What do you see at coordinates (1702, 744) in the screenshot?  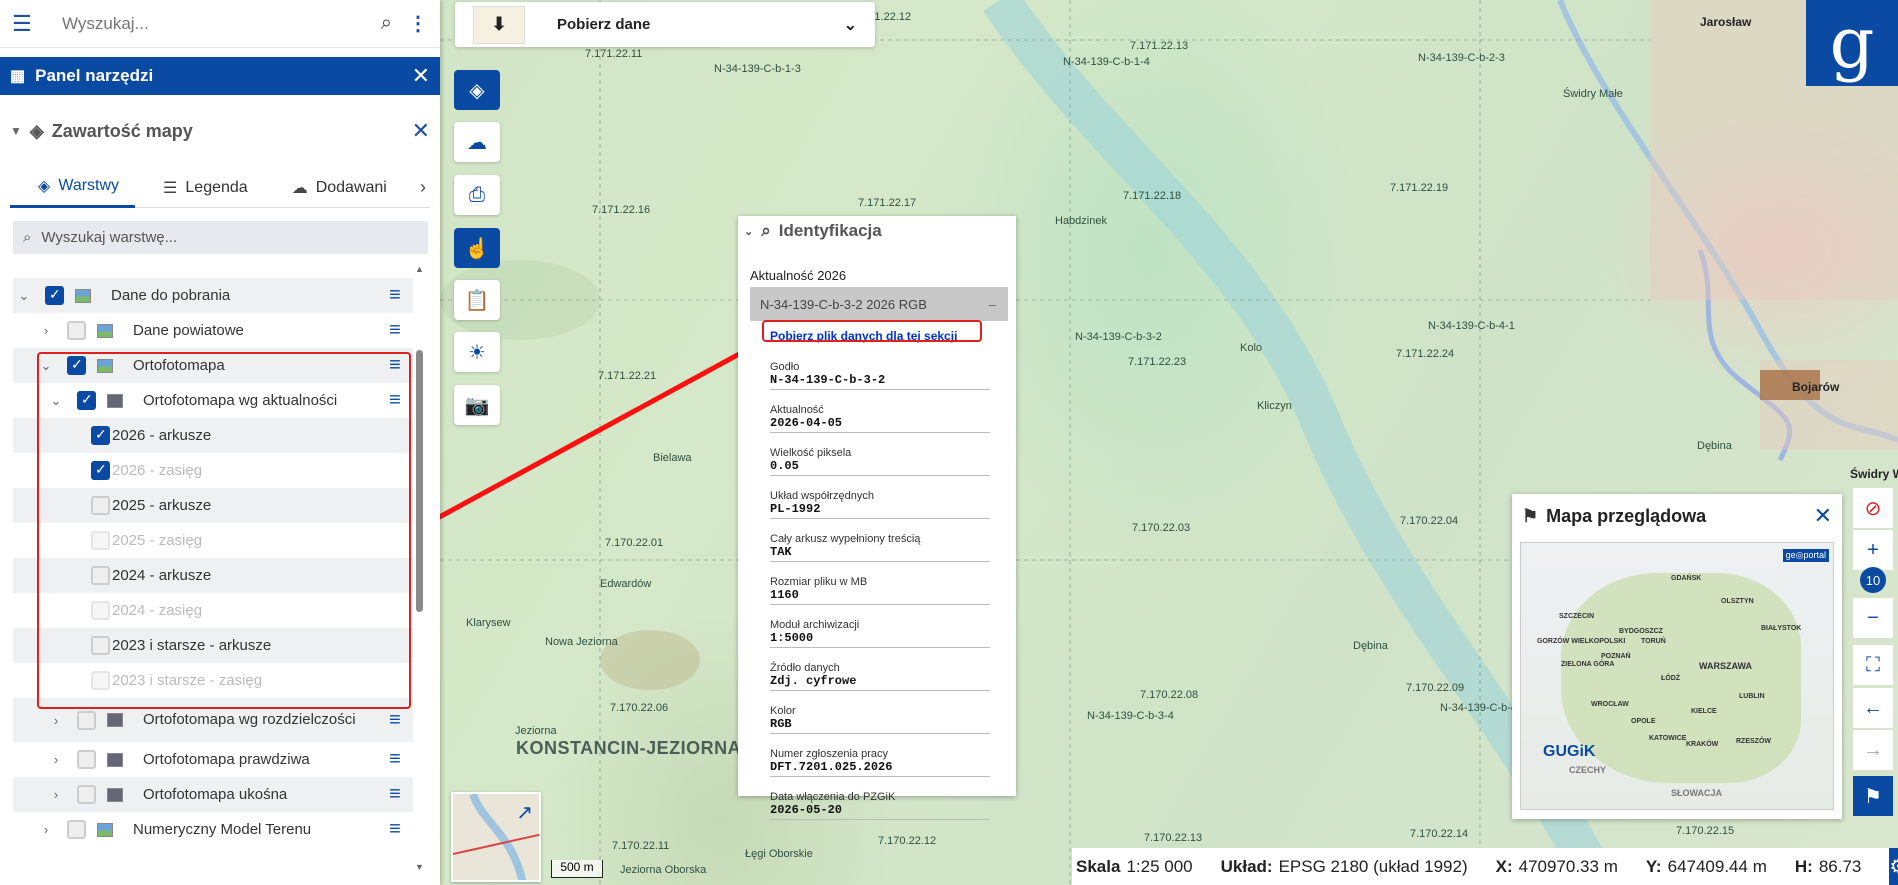 I see `city-label: KRAKÓW` at bounding box center [1702, 744].